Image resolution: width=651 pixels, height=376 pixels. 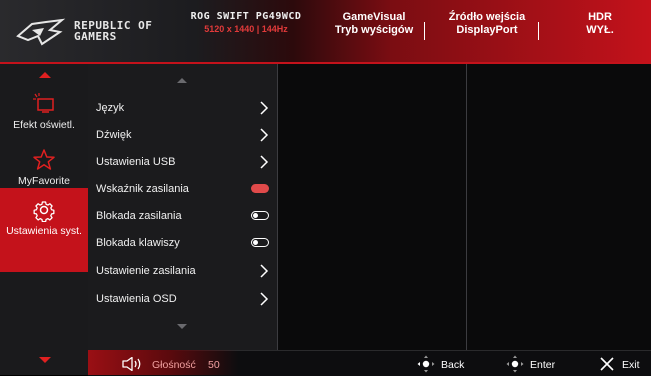 What do you see at coordinates (260, 188) in the screenshot?
I see `power-indicator-toggle` at bounding box center [260, 188].